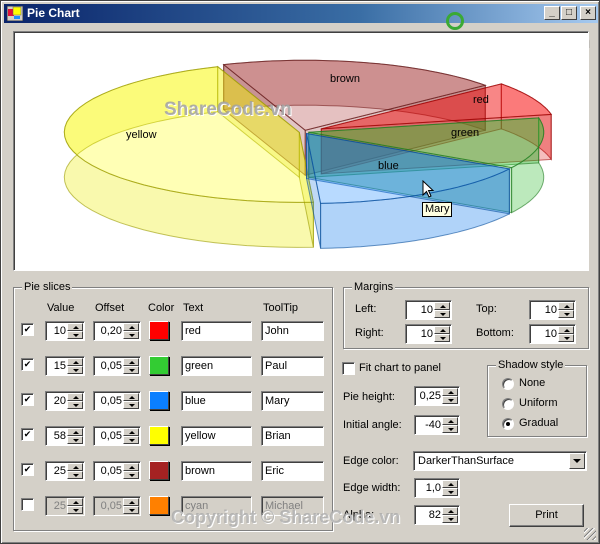 Image resolution: width=600 pixels, height=544 pixels. What do you see at coordinates (546, 515) in the screenshot?
I see `print-button: Print` at bounding box center [546, 515].